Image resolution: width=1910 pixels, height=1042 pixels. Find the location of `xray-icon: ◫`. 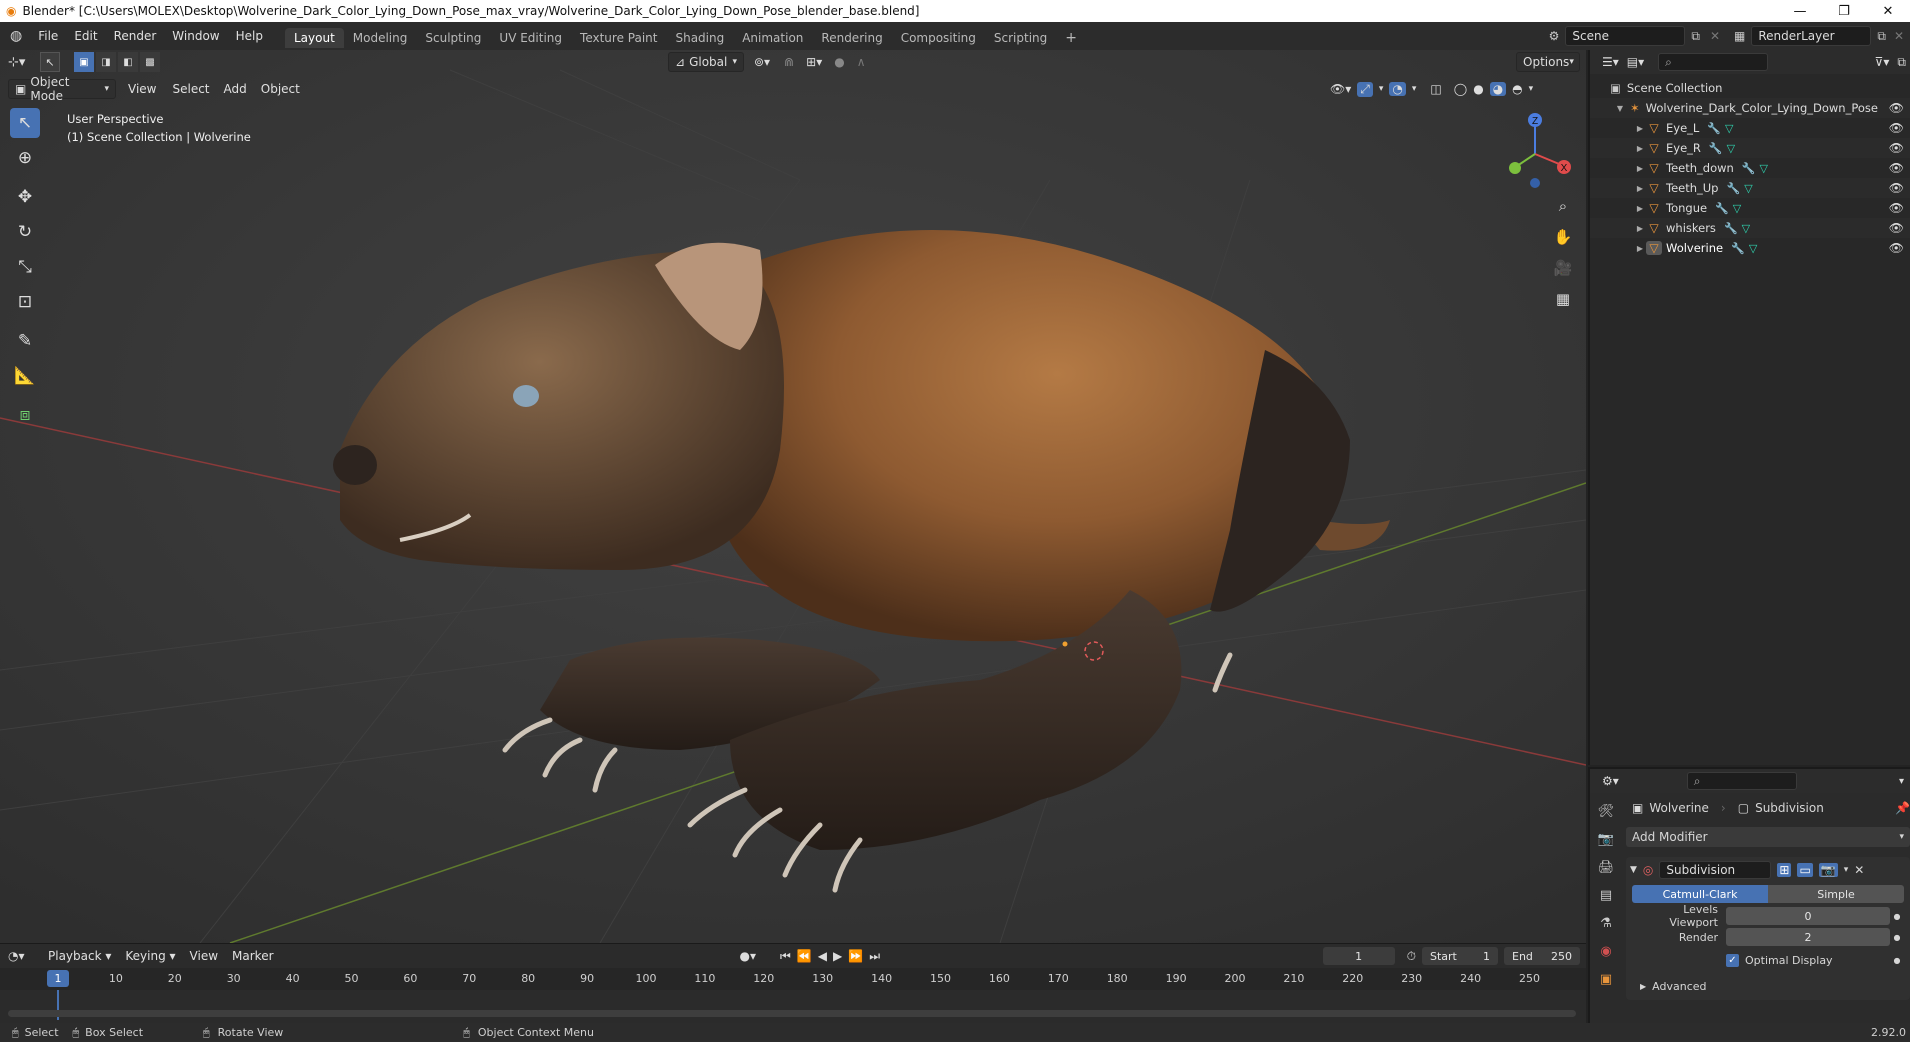

xray-icon: ◫ is located at coordinates (1435, 89).